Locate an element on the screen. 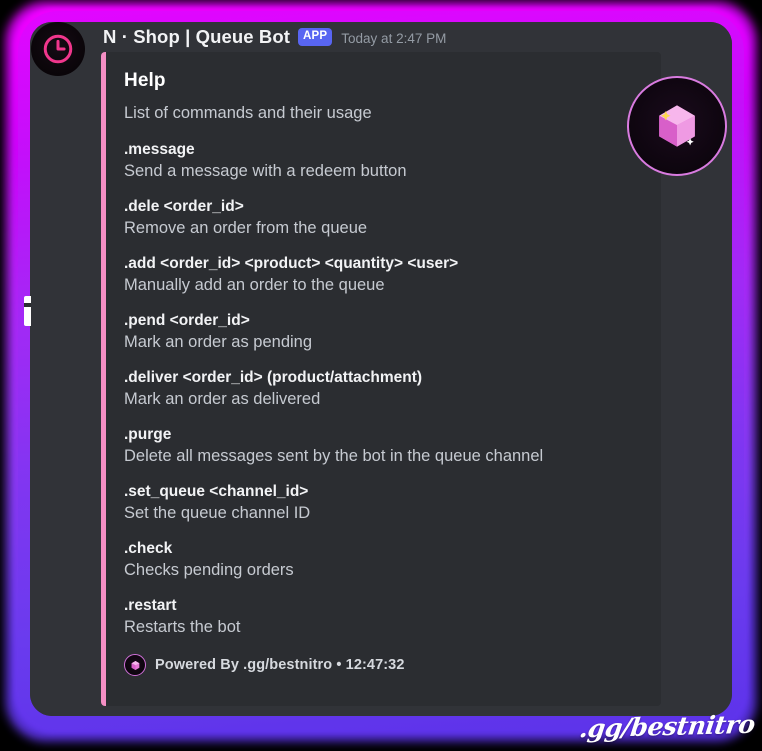 The width and height of the screenshot is (762, 751). embed-field-name: .check is located at coordinates (148, 548).